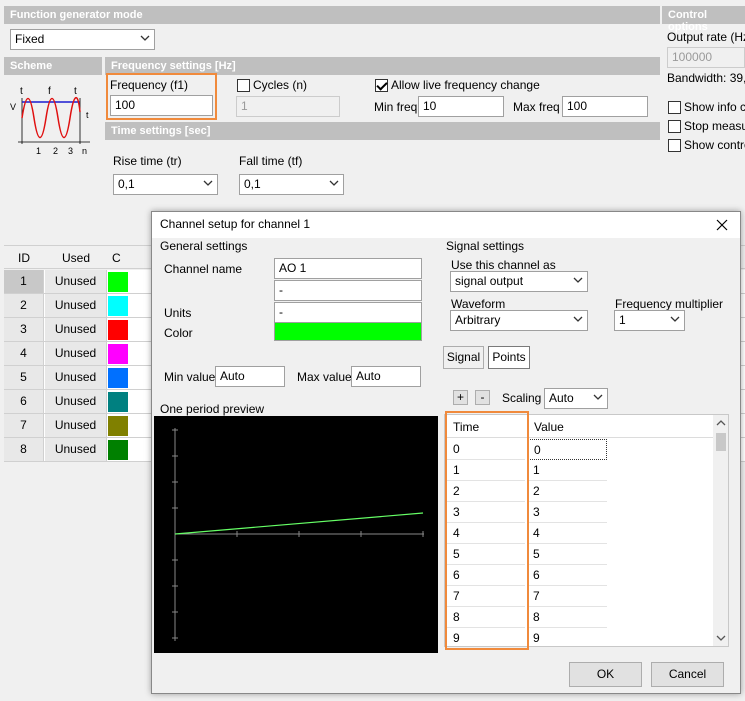 The image size is (745, 701). Describe the element at coordinates (165, 184) in the screenshot. I see `rise-time-select: 0,1` at that location.